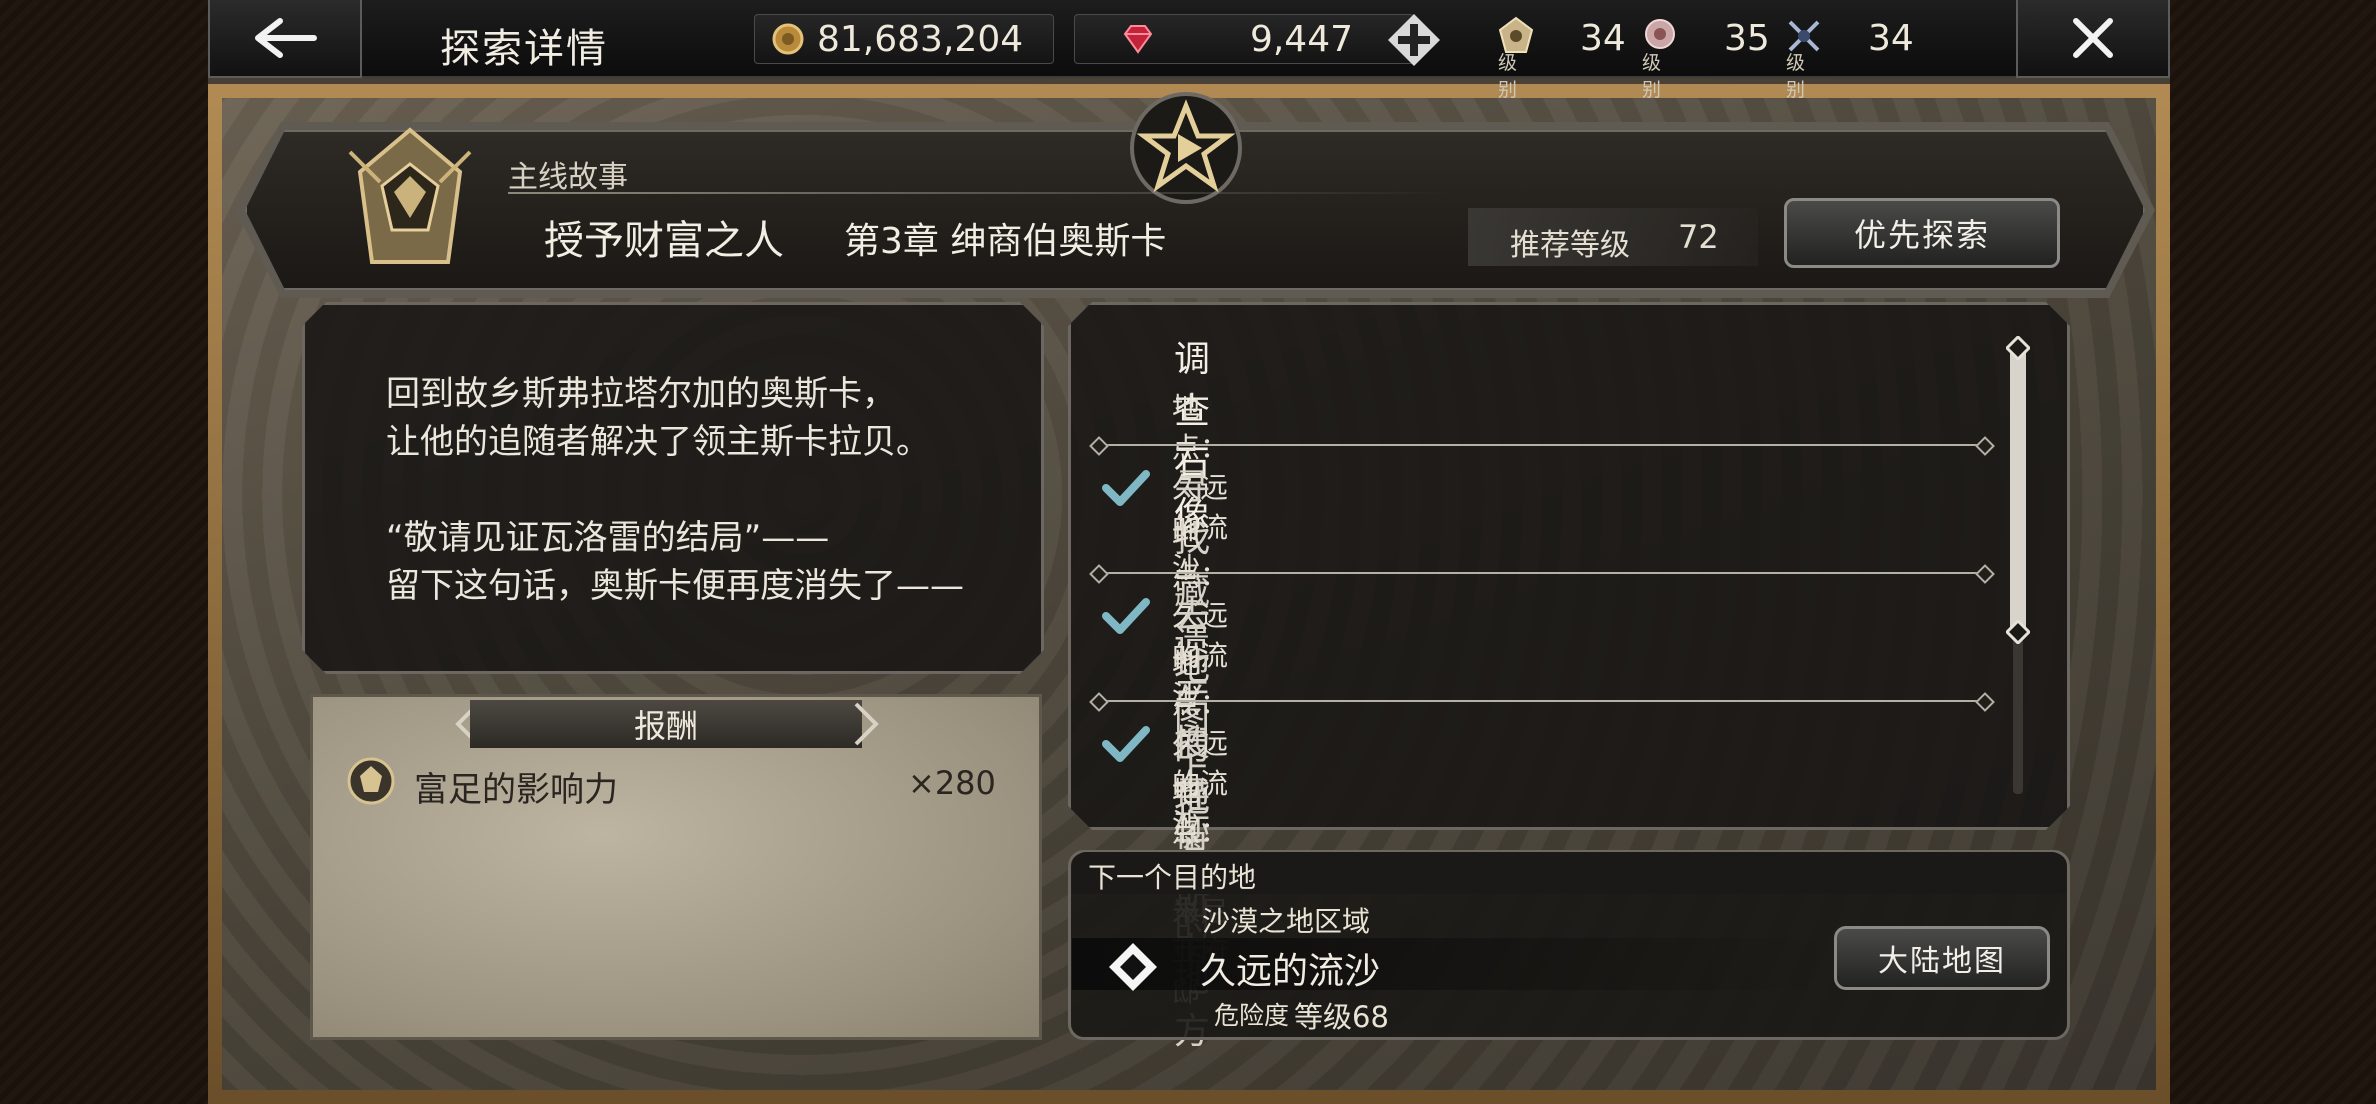 This screenshot has width=2376, height=1104. I want to click on danger-level: 等级68, so click(1341, 1017).